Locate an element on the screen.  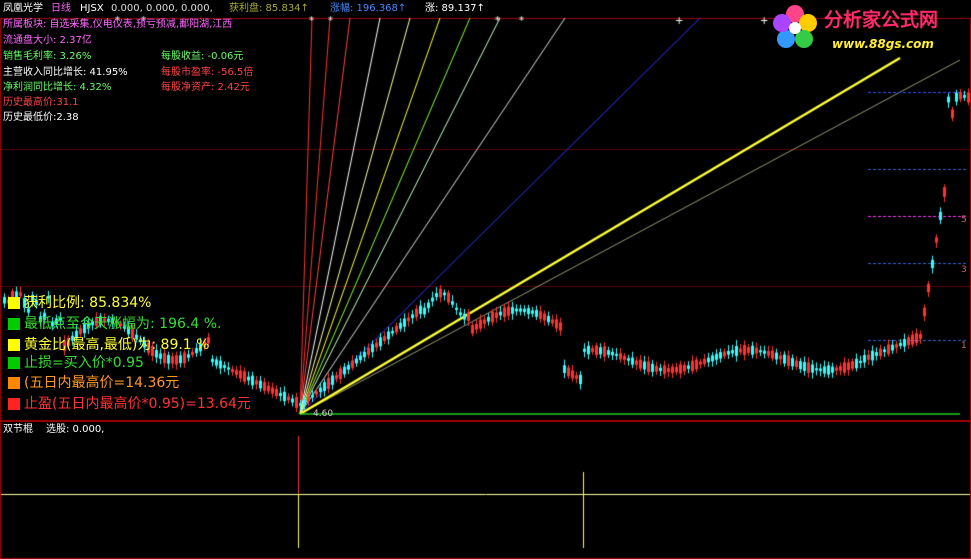
float-cap-info: 流通盘大小: 2.37亿 is located at coordinates (47, 40).